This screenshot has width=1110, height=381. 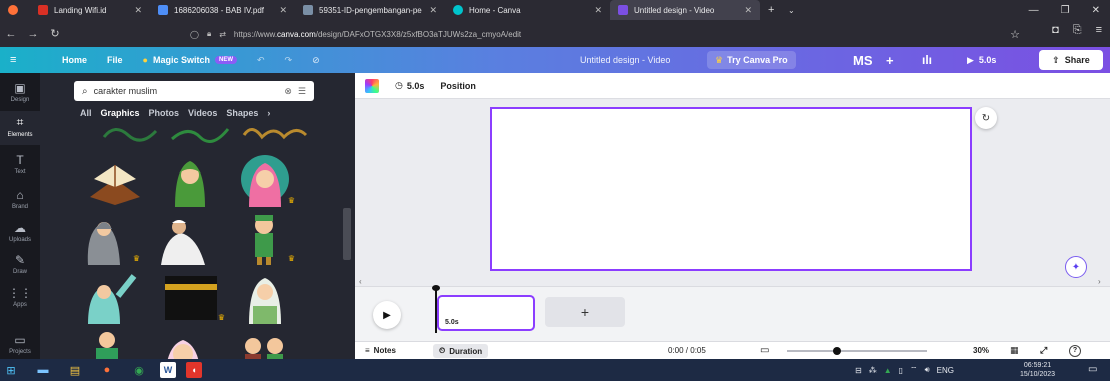 What do you see at coordinates (888, 370) in the screenshot?
I see `drive-icon: ▲` at bounding box center [888, 370].